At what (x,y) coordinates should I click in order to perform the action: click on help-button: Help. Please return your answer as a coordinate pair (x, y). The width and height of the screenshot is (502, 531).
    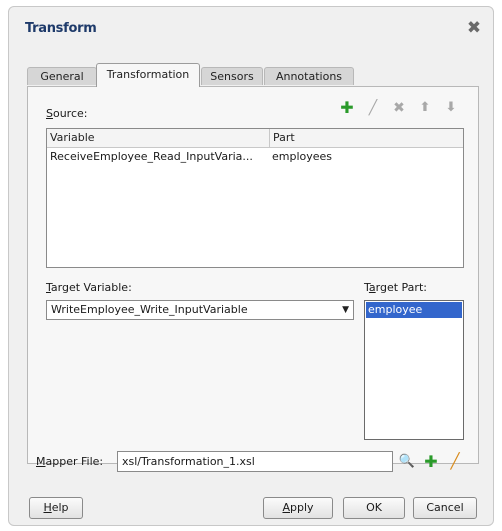
    Looking at the image, I should click on (56, 508).